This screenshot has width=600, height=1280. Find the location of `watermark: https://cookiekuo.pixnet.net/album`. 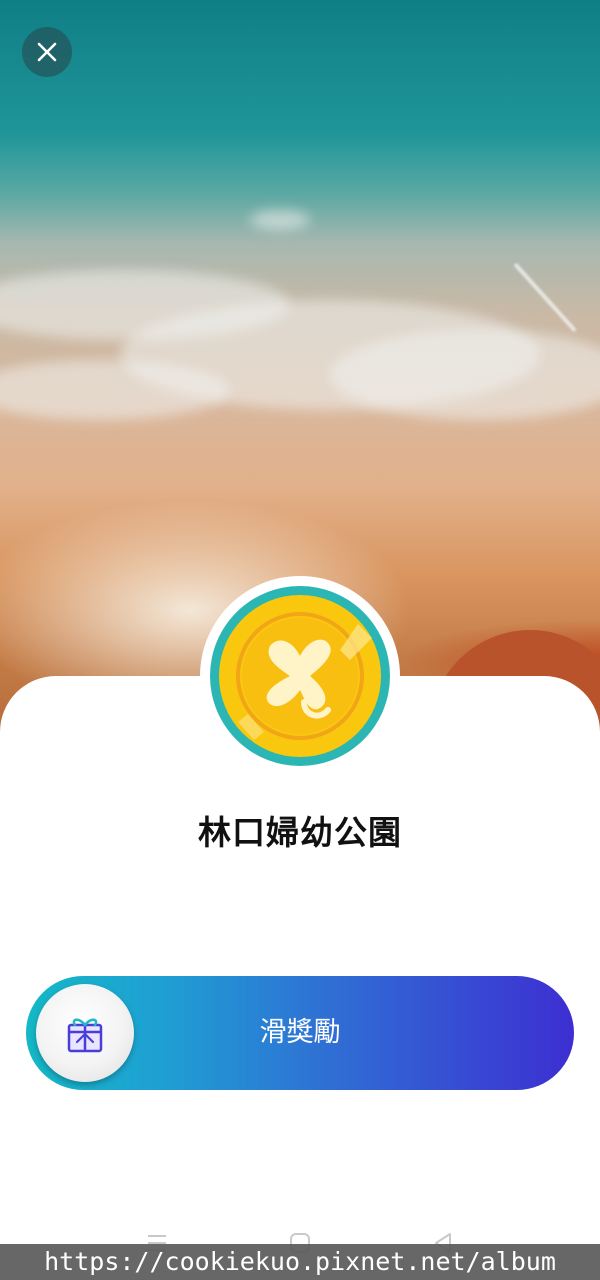

watermark: https://cookiekuo.pixnet.net/album is located at coordinates (300, 1262).